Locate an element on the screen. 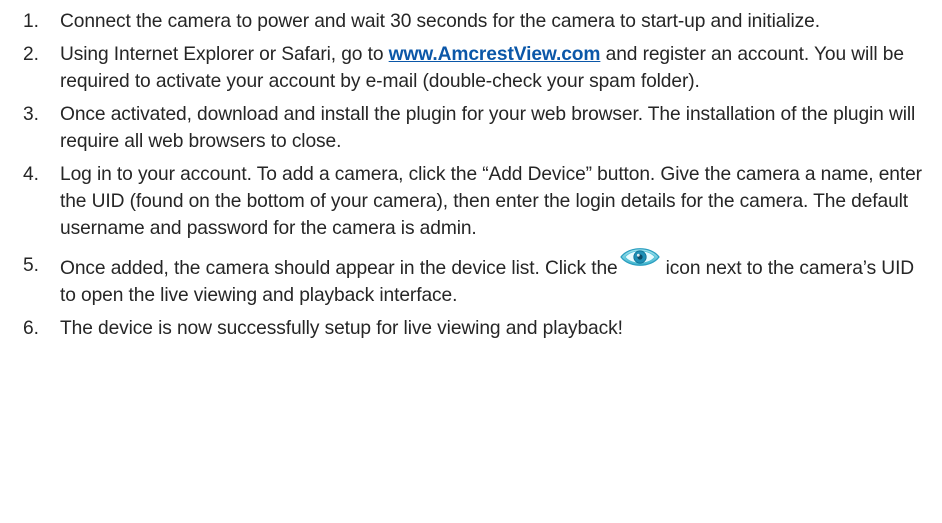 This screenshot has width=942, height=523. step-number: 6. is located at coordinates (31, 328).